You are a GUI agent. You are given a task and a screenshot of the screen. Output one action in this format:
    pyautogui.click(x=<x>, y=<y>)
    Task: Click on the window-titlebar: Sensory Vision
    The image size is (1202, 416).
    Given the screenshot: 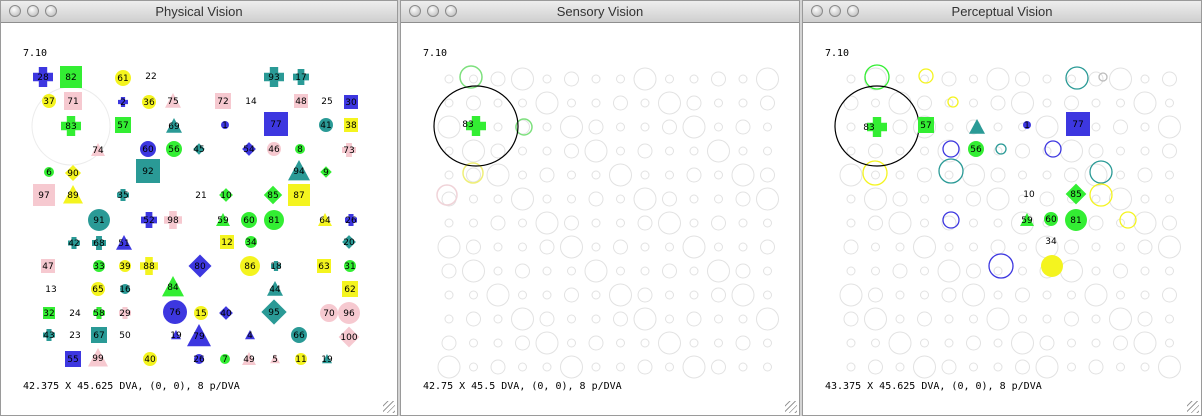 What is the action you would take?
    pyautogui.click(x=600, y=12)
    